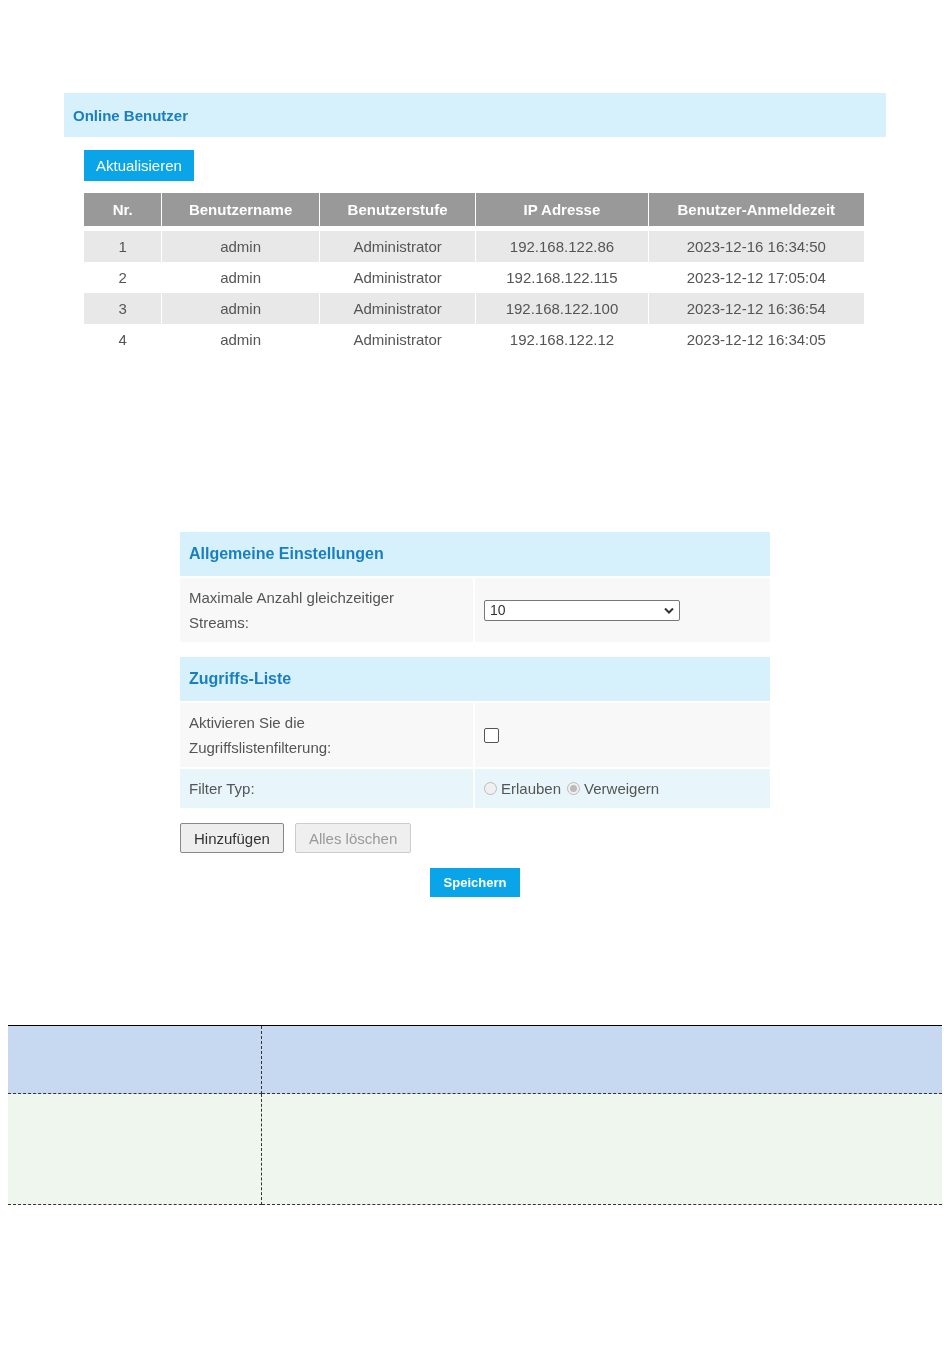 The height and width of the screenshot is (1359, 950). What do you see at coordinates (562, 278) in the screenshot?
I see `table-cell-text: 192.168.122.115` at bounding box center [562, 278].